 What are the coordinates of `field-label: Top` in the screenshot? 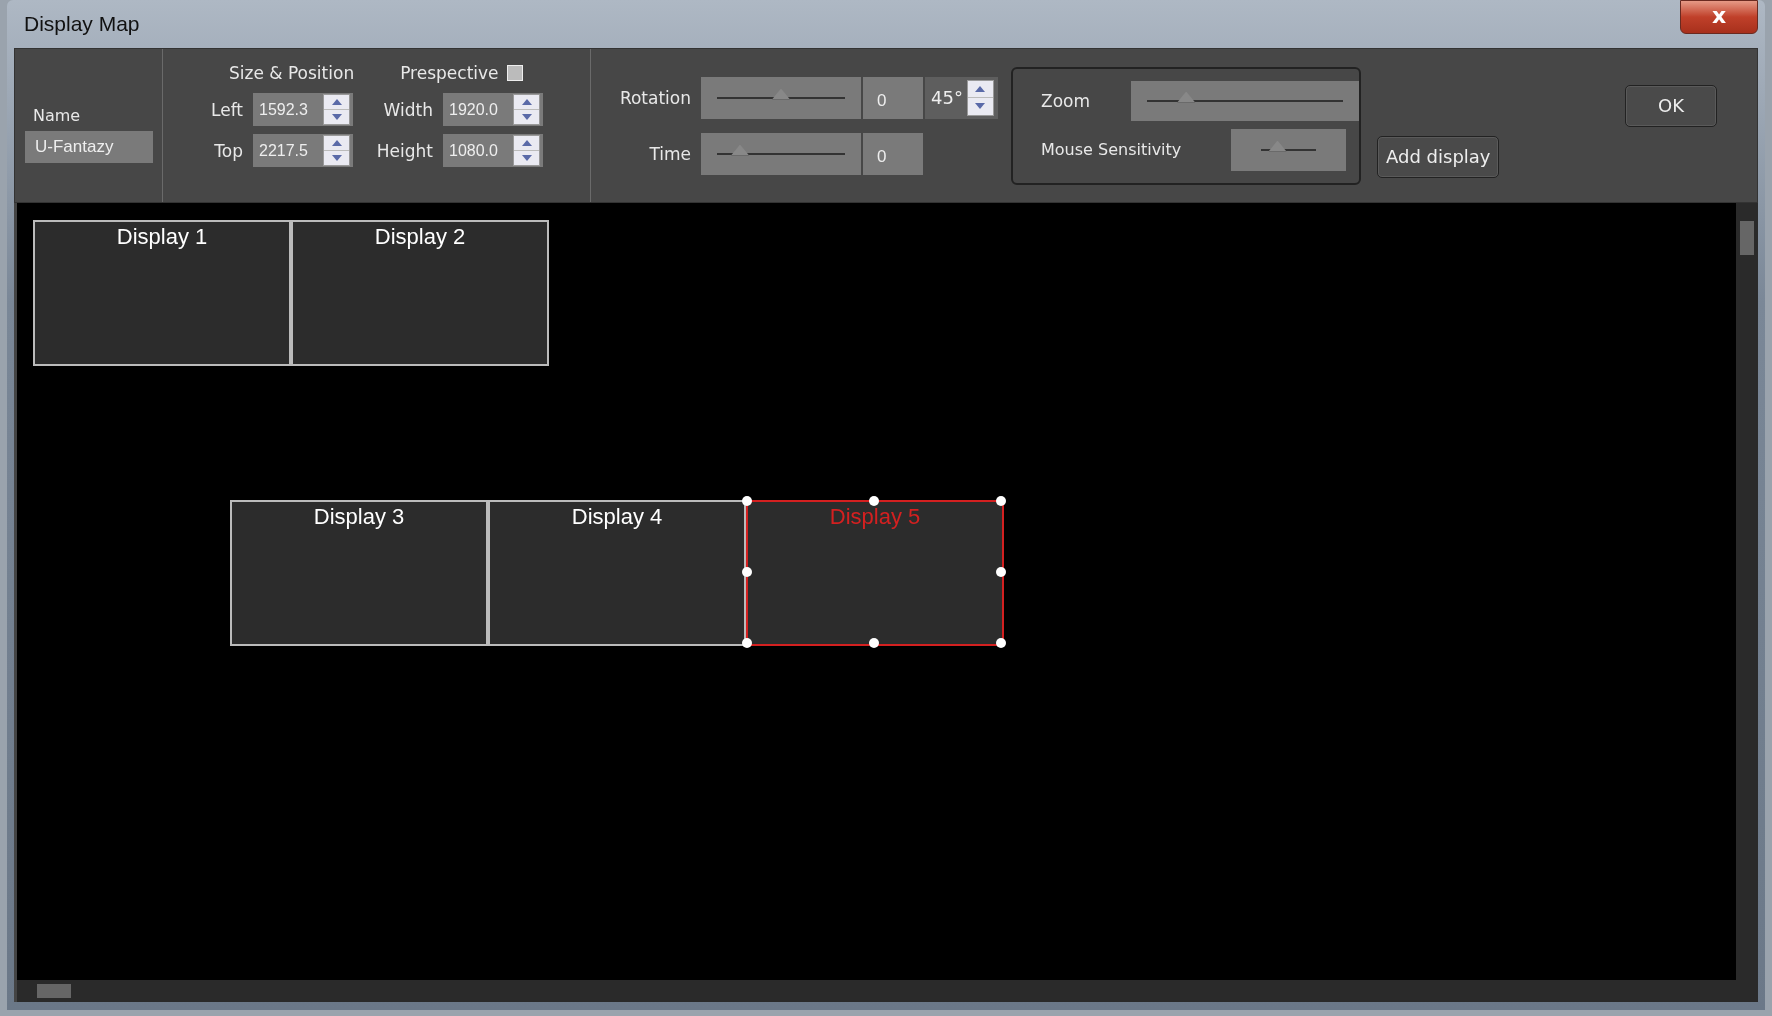 It's located at (228, 150).